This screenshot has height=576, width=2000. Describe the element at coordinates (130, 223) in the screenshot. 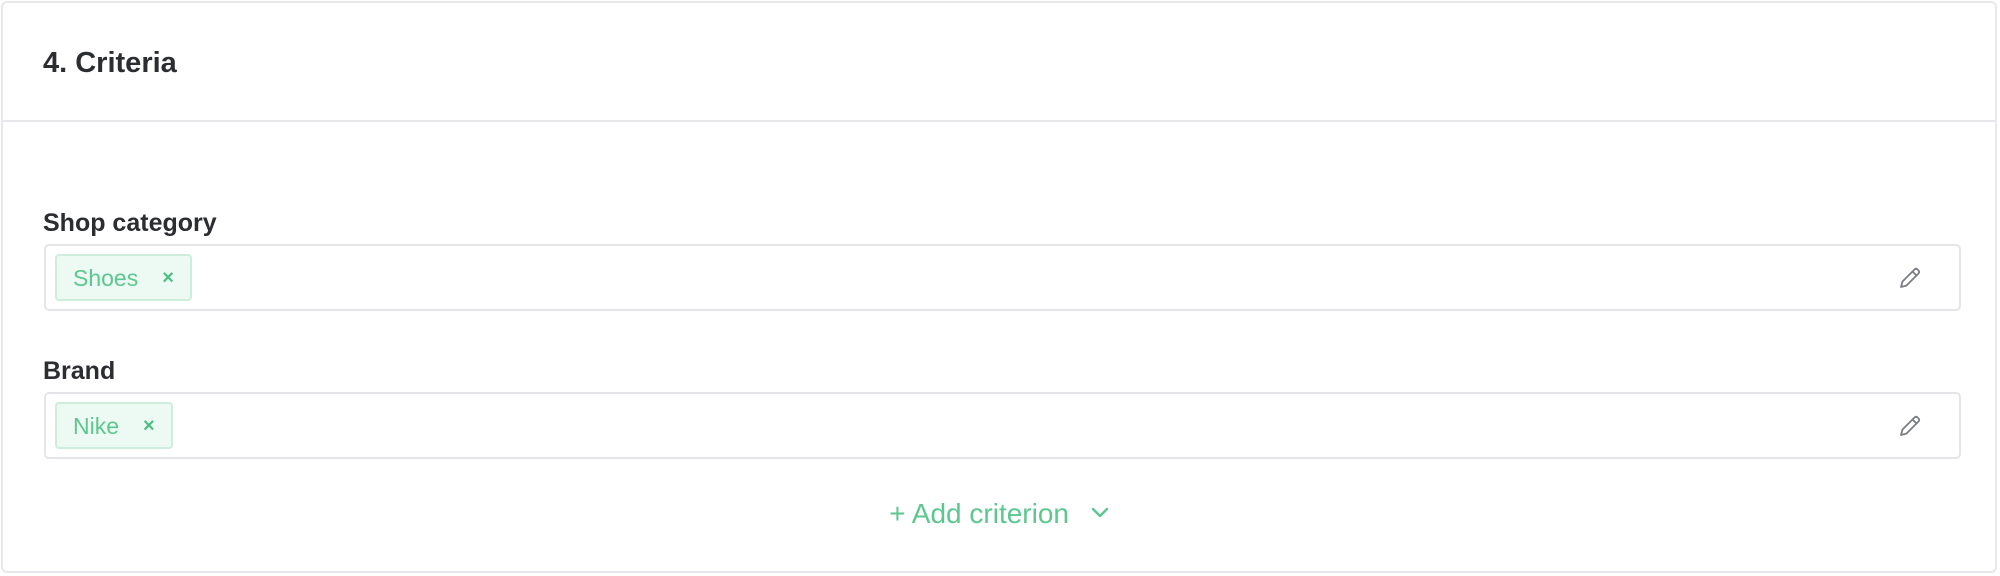

I see `shop-category-label: Shop category` at that location.